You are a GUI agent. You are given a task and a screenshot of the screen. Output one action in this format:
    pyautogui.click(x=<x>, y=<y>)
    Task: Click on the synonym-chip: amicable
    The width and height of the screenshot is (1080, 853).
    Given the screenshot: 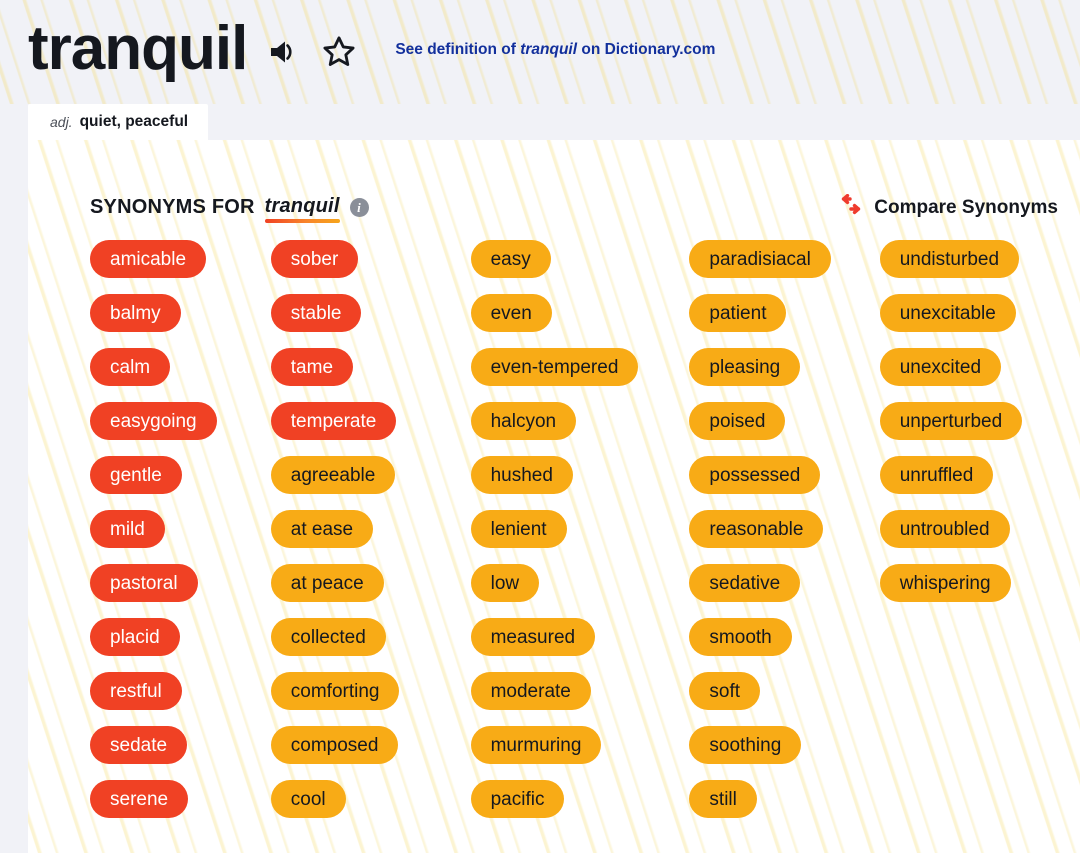 What is the action you would take?
    pyautogui.click(x=148, y=259)
    